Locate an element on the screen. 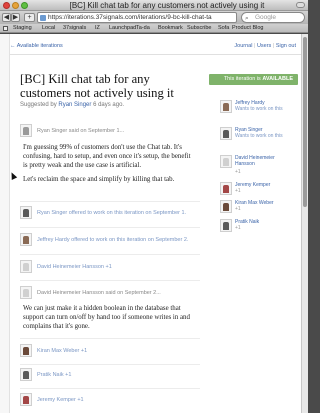 This screenshot has height=413, width=320. account-links: Journal | Users | Sign out is located at coordinates (265, 46).